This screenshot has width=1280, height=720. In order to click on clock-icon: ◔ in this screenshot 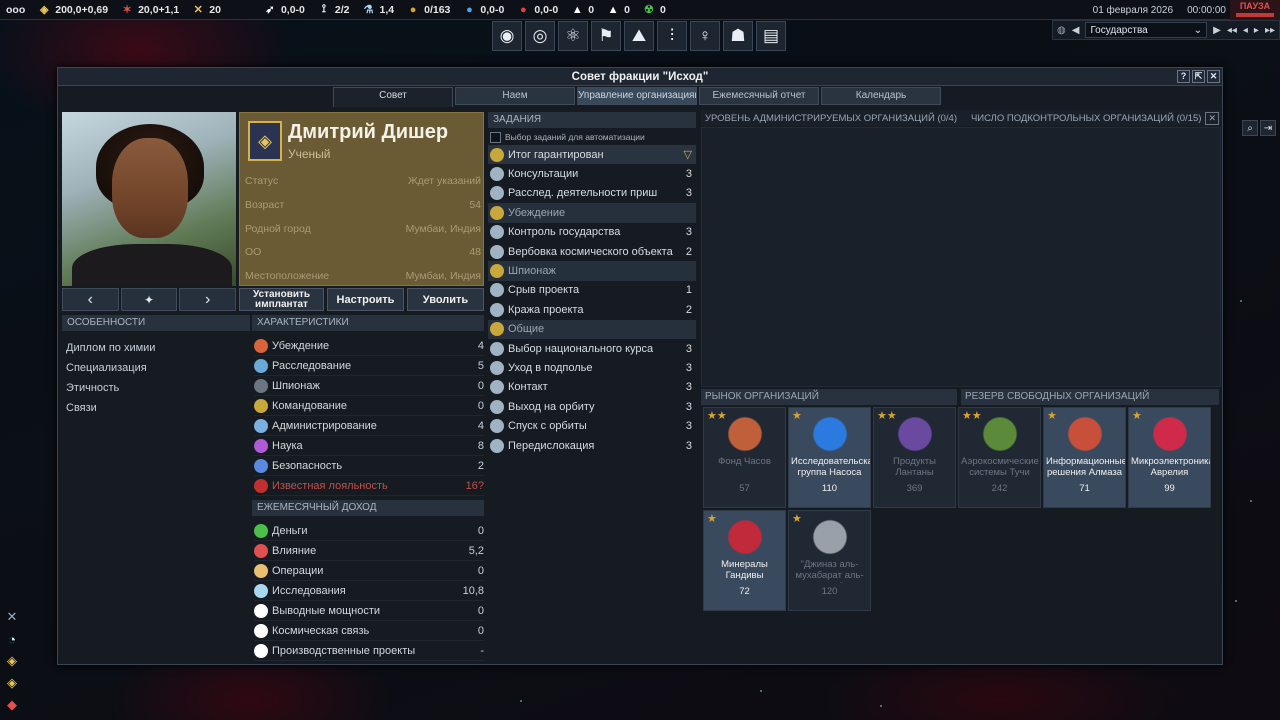, I will do `click(12, 639)`.